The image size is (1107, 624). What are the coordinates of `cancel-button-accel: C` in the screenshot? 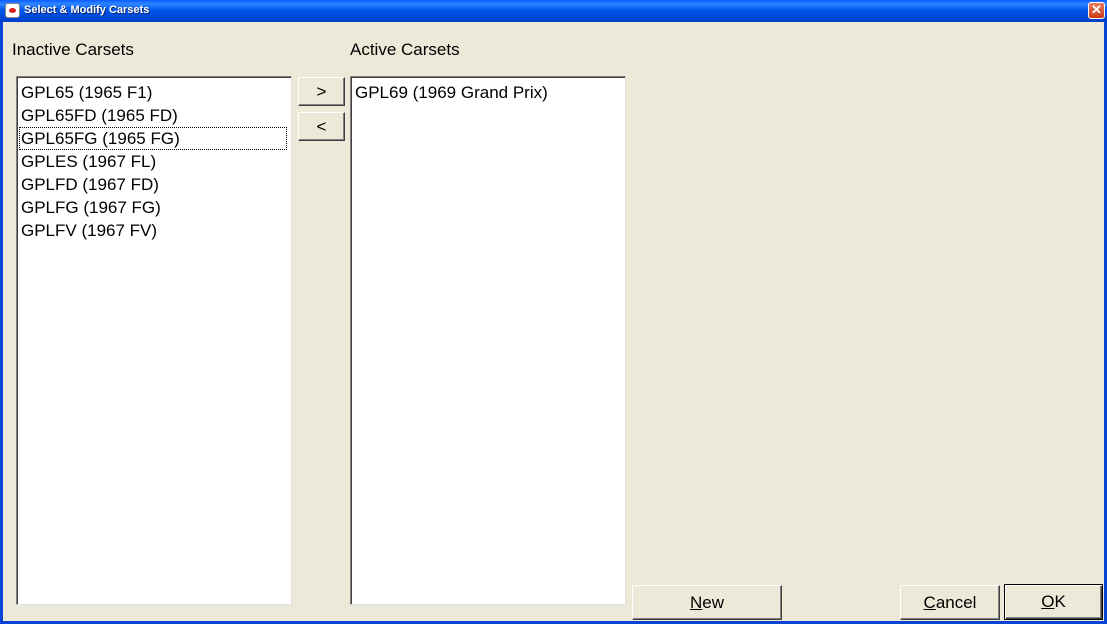 It's located at (929, 602).